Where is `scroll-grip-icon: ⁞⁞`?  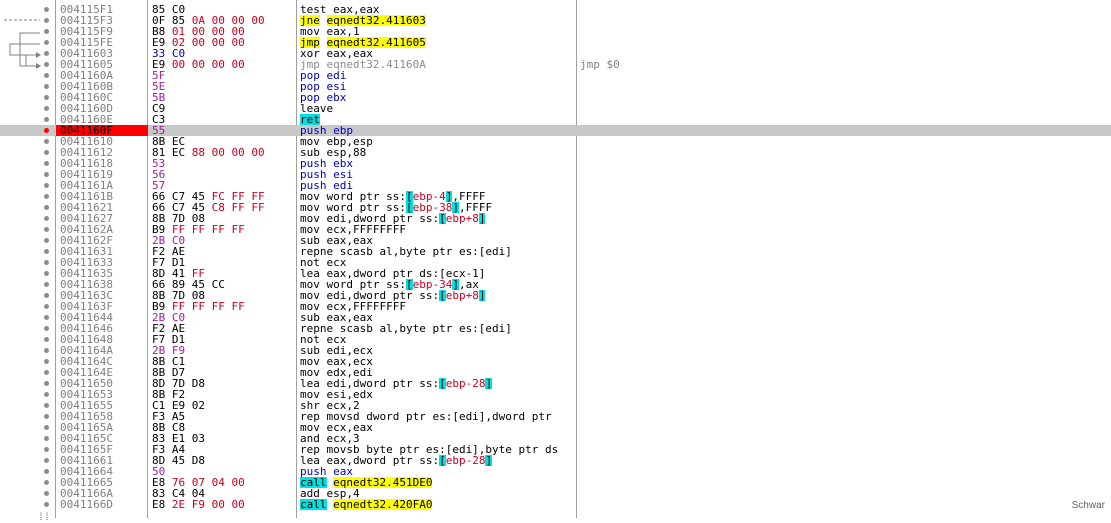
scroll-grip-icon: ⁞⁞ is located at coordinates (44, 517).